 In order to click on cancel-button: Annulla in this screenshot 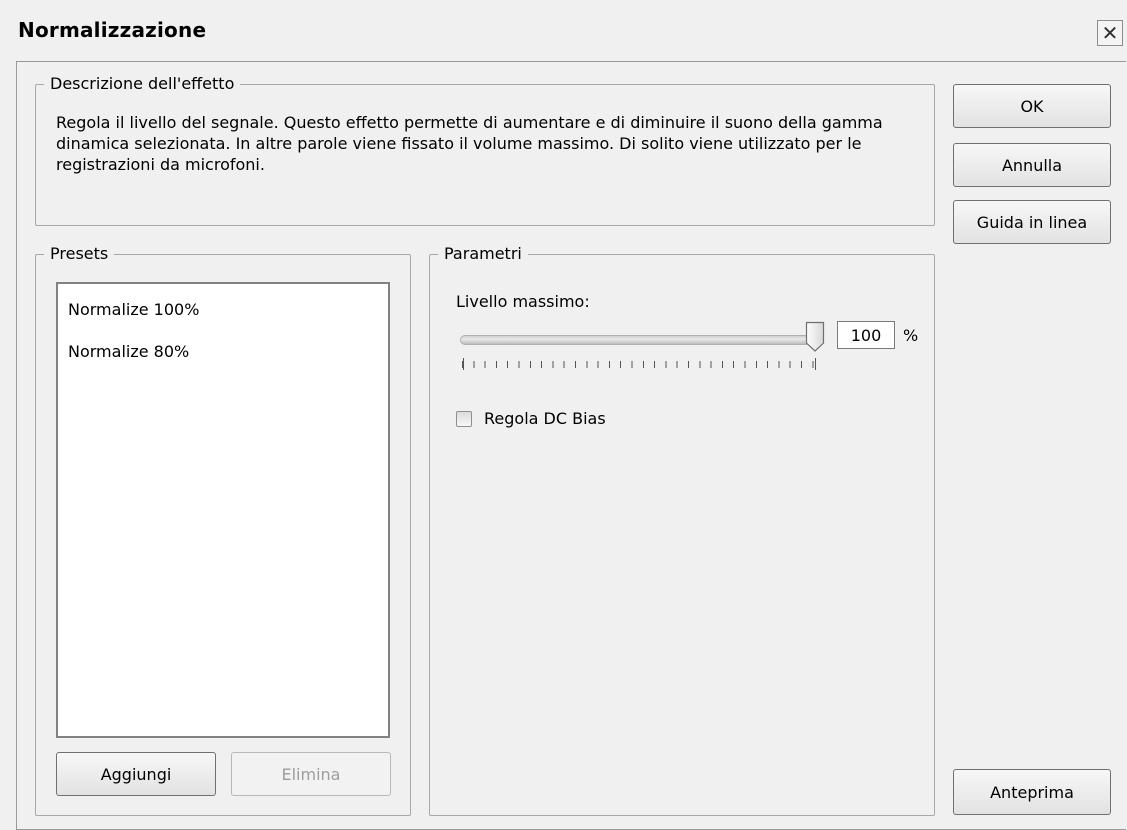, I will do `click(1032, 165)`.